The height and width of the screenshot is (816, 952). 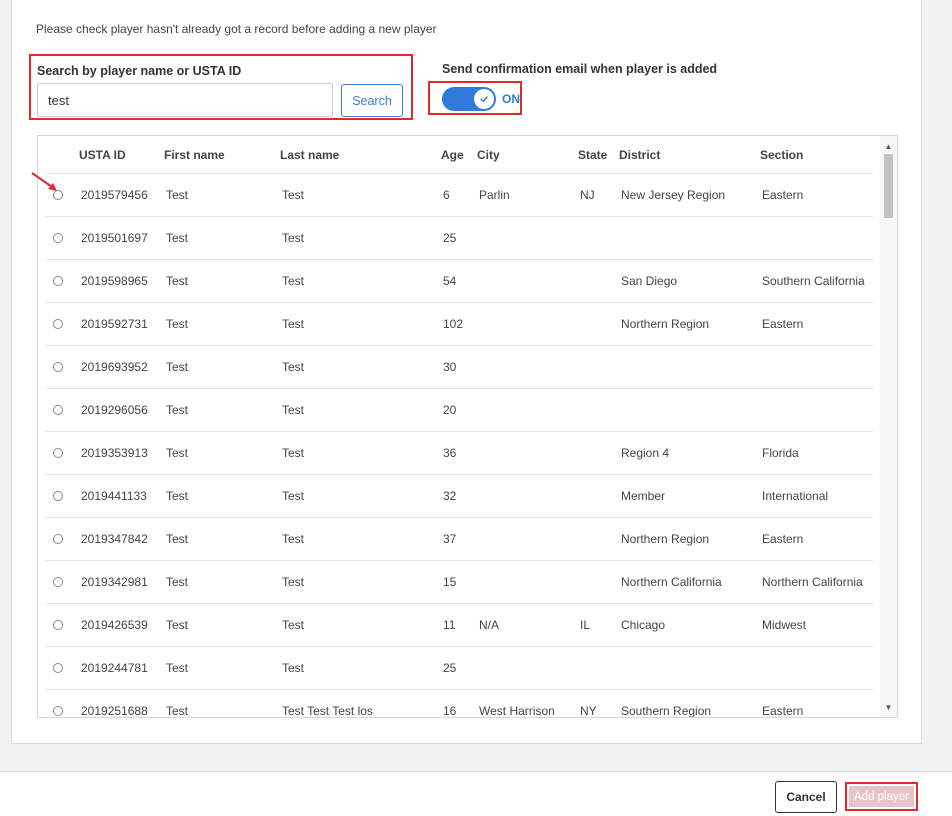 What do you see at coordinates (812, 582) in the screenshot?
I see `cell-section: Northern California` at bounding box center [812, 582].